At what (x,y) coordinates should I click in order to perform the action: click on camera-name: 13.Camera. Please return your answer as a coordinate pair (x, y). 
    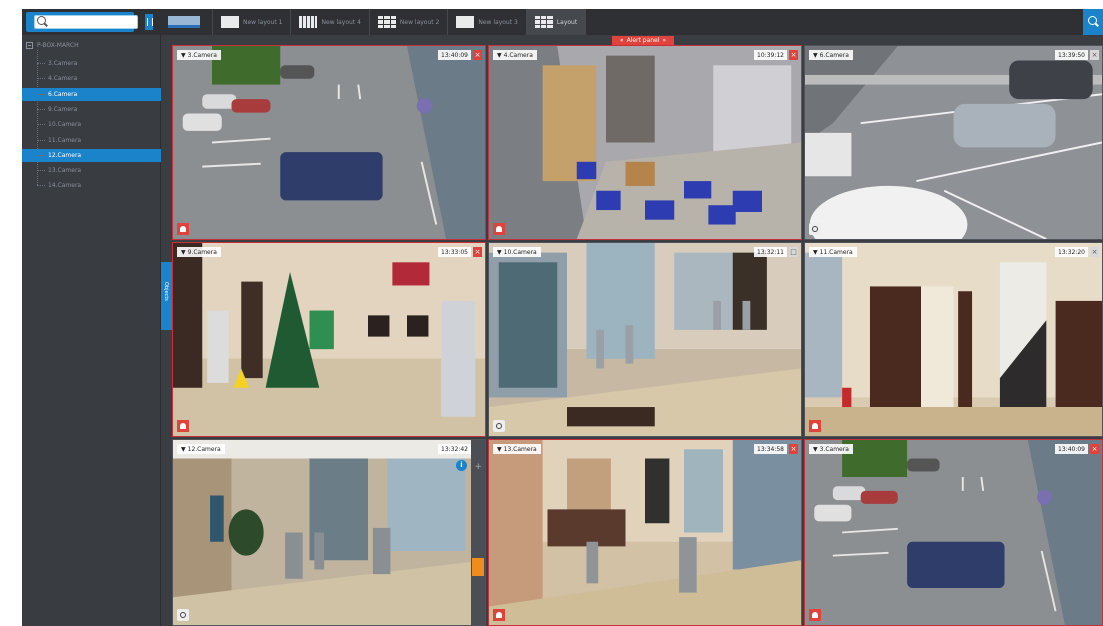
    Looking at the image, I should click on (520, 449).